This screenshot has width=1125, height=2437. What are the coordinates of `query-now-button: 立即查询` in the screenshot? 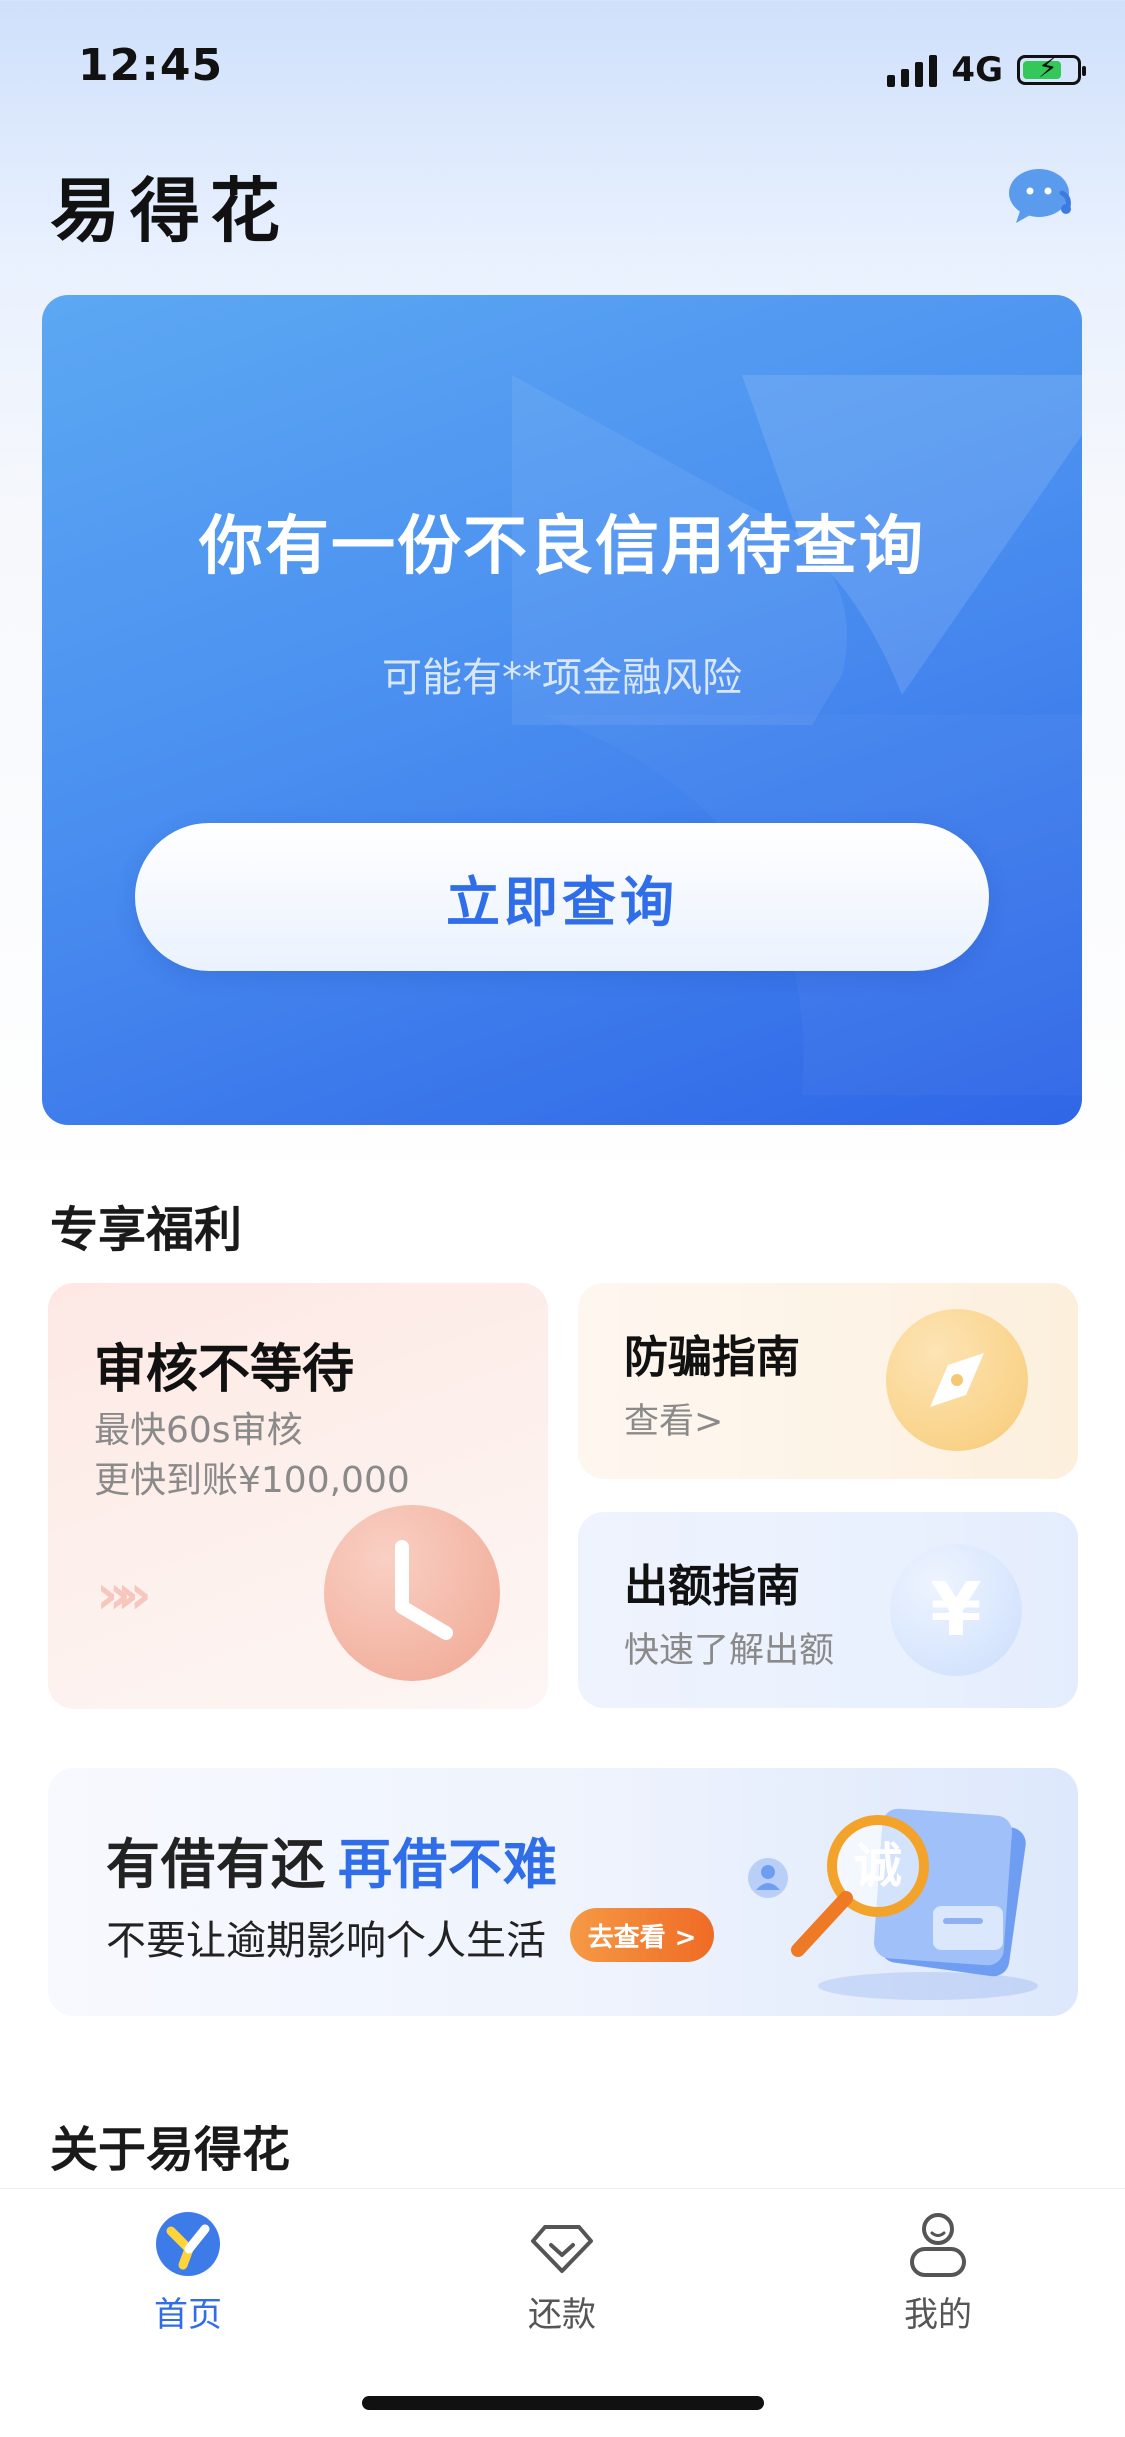 It's located at (562, 897).